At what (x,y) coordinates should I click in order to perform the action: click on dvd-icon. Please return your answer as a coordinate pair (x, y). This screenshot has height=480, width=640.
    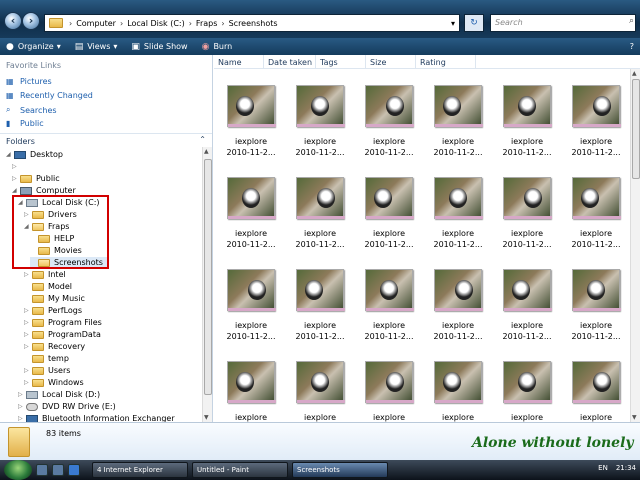
    Looking at the image, I should click on (32, 406).